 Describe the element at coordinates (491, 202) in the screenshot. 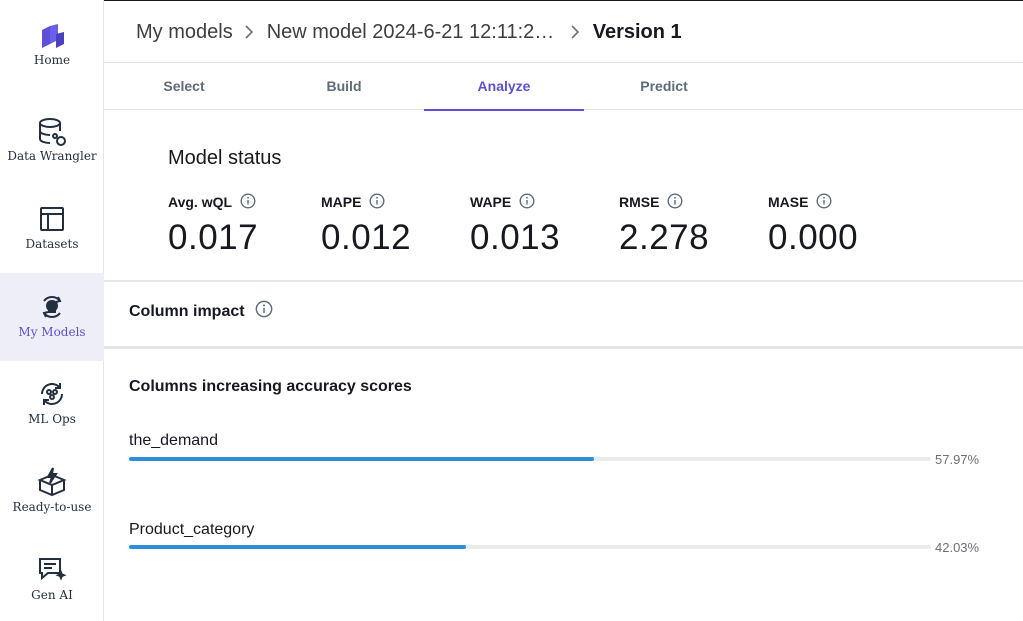

I see `metric-label: WAPE` at that location.